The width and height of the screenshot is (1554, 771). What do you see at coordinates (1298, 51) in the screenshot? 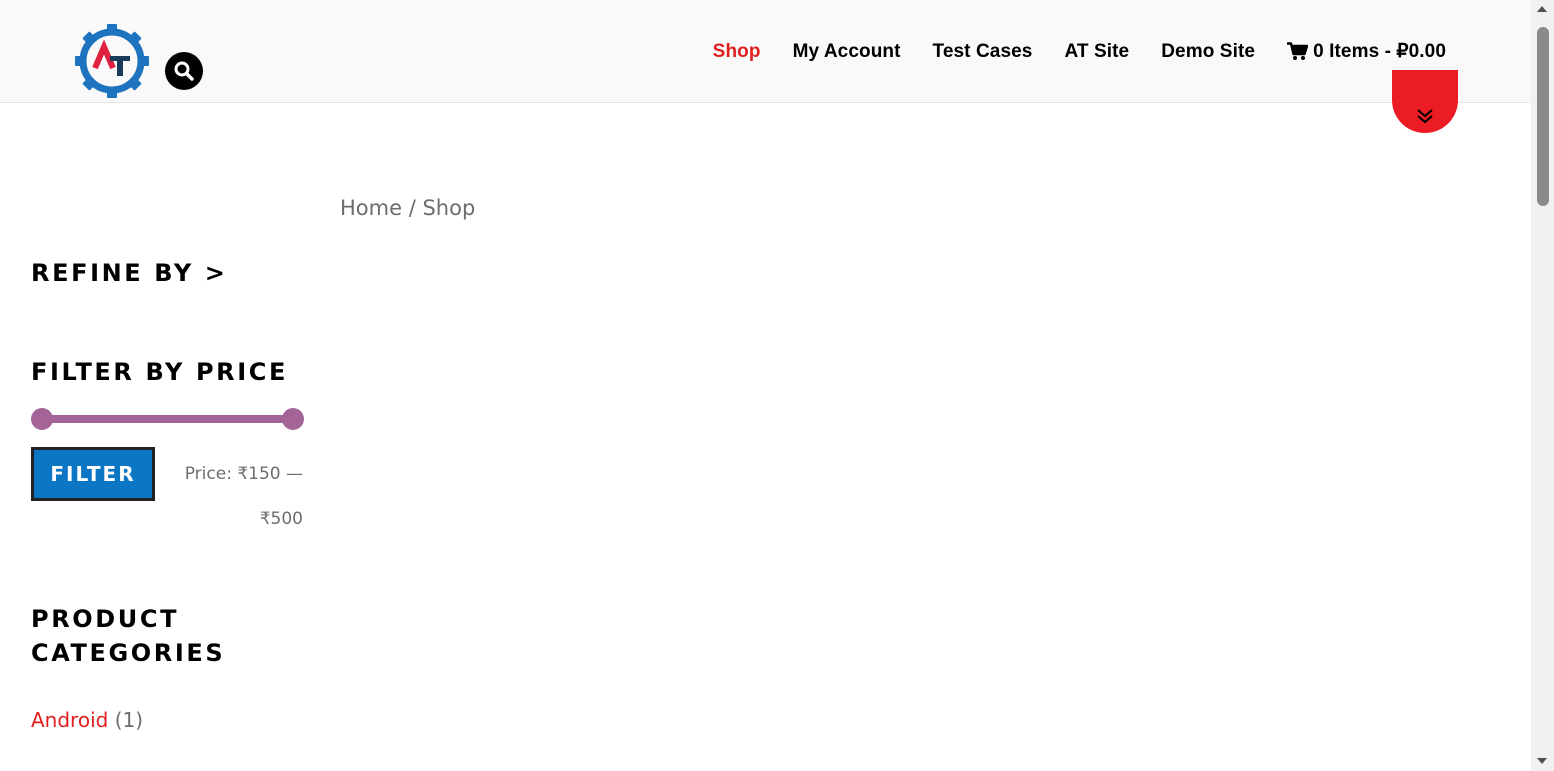
I see `cart-icon` at bounding box center [1298, 51].